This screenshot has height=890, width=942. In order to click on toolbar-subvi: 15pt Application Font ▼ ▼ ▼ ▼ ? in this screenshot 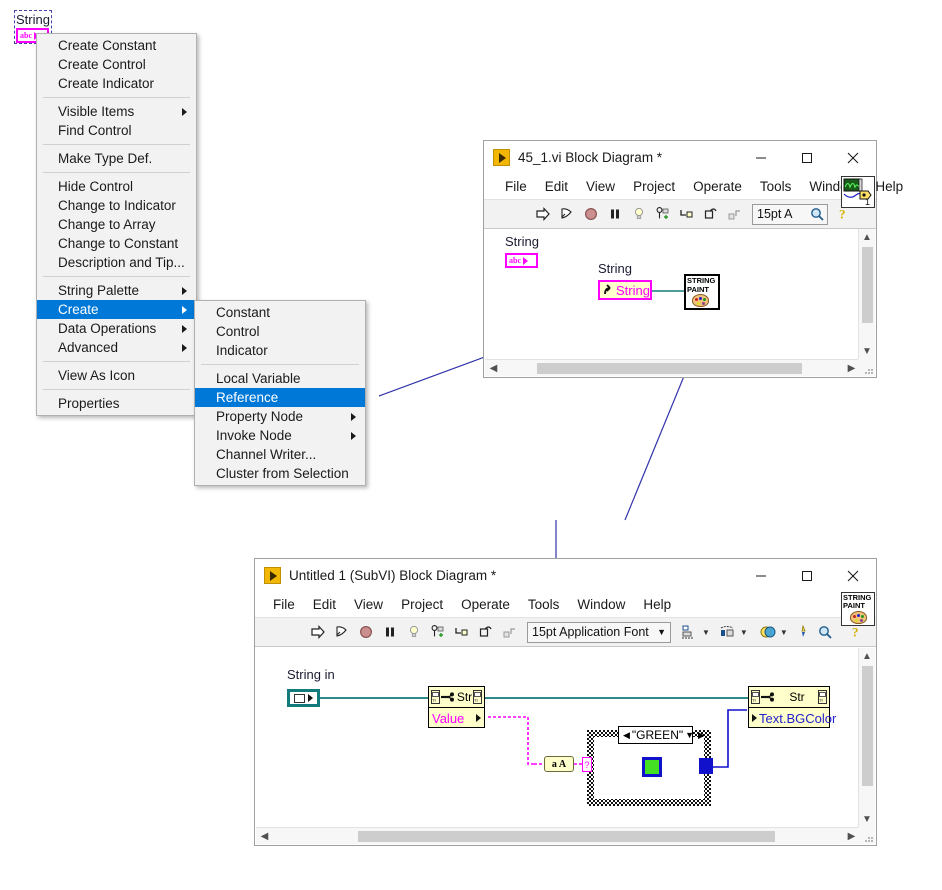, I will do `click(565, 632)`.